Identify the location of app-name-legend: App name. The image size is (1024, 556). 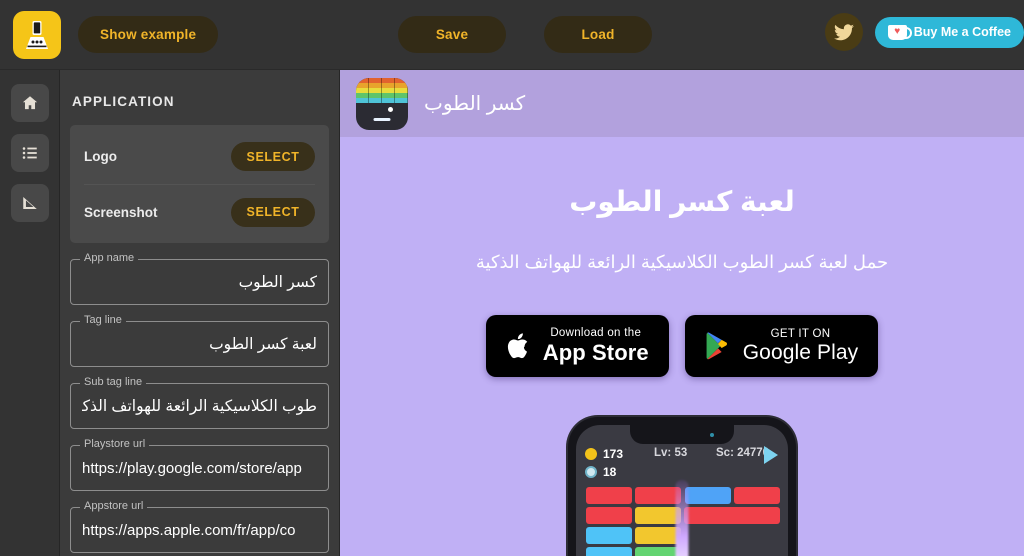
(109, 258).